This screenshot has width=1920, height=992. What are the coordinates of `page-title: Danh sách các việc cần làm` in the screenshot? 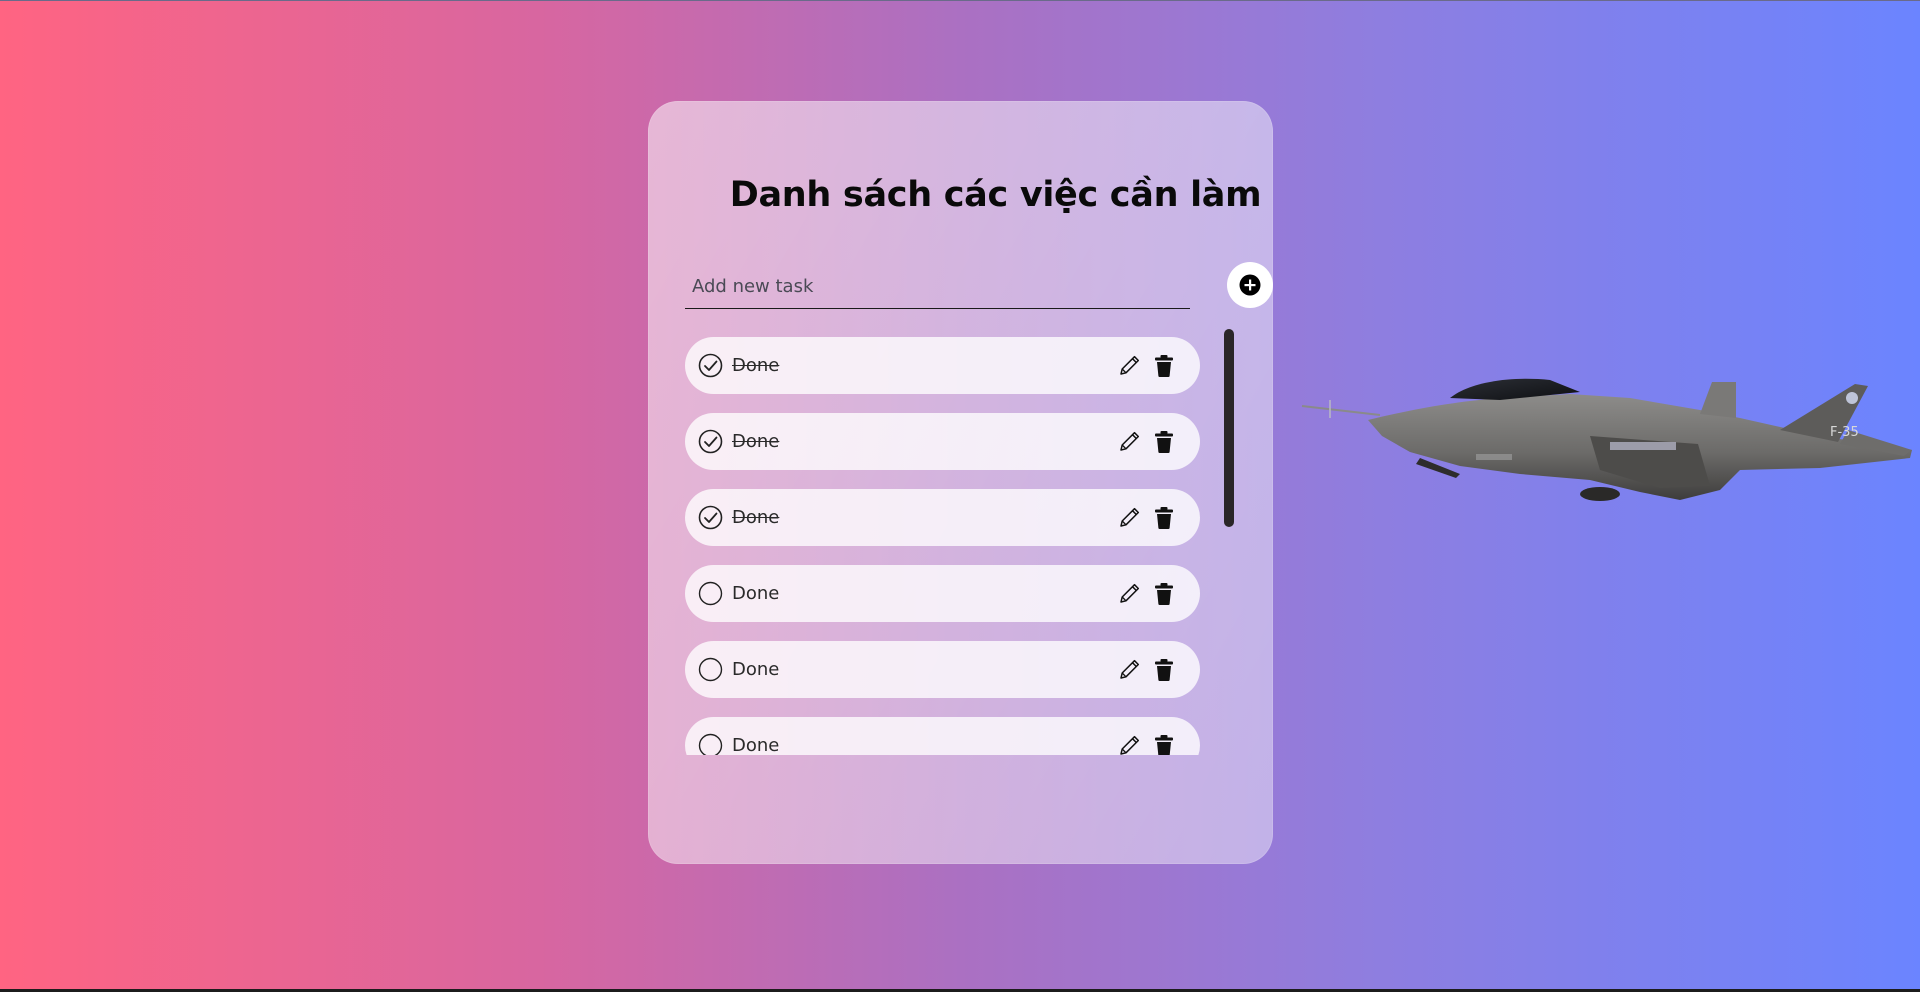 It's located at (995, 195).